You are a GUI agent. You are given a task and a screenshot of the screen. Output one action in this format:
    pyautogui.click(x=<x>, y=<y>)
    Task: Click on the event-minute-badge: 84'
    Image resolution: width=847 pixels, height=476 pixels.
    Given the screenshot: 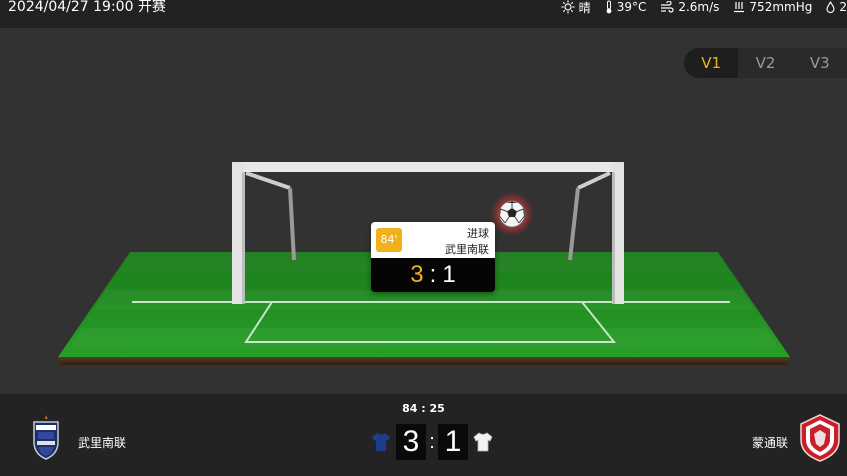 What is the action you would take?
    pyautogui.click(x=389, y=240)
    